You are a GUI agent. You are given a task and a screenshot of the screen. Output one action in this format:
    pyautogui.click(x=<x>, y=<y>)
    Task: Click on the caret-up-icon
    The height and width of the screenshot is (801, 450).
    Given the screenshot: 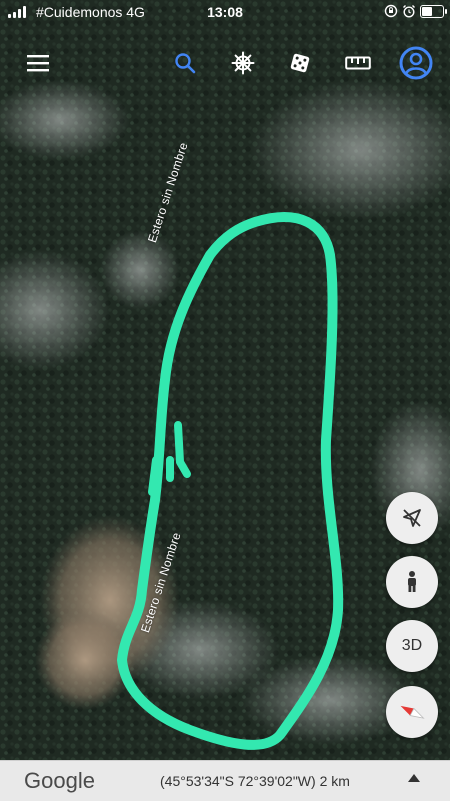 What is the action you would take?
    pyautogui.click(x=414, y=778)
    